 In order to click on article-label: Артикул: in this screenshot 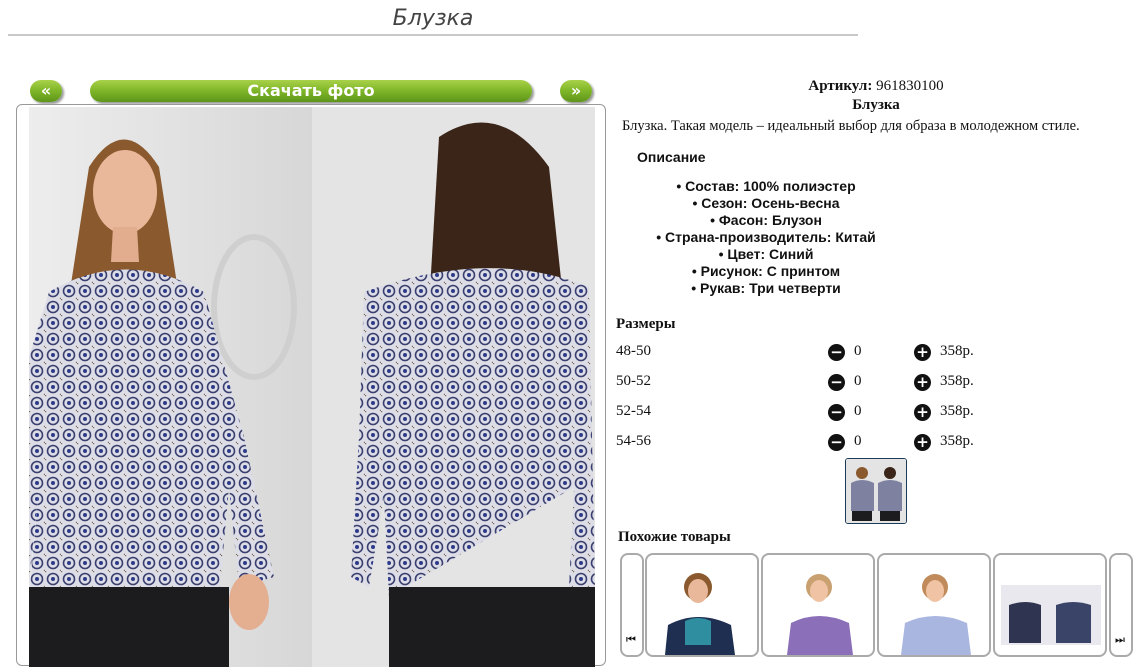, I will do `click(840, 86)`.